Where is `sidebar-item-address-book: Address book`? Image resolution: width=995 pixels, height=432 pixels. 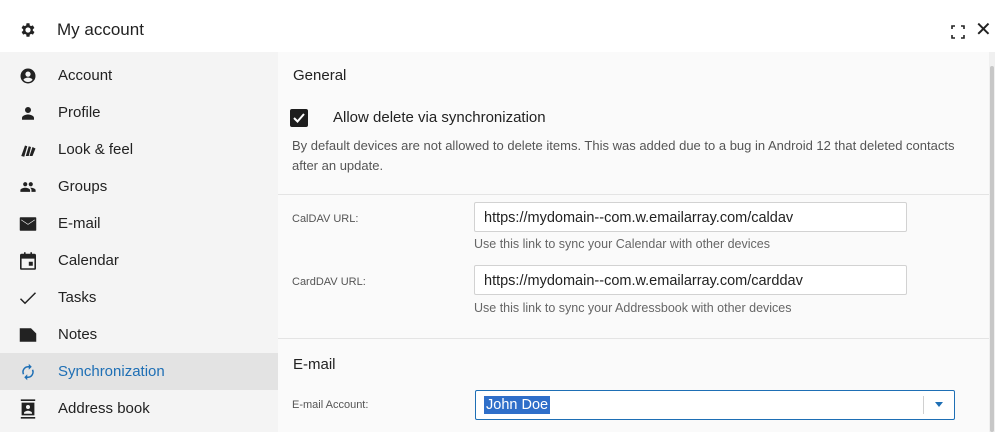 sidebar-item-address-book: Address book is located at coordinates (139, 408).